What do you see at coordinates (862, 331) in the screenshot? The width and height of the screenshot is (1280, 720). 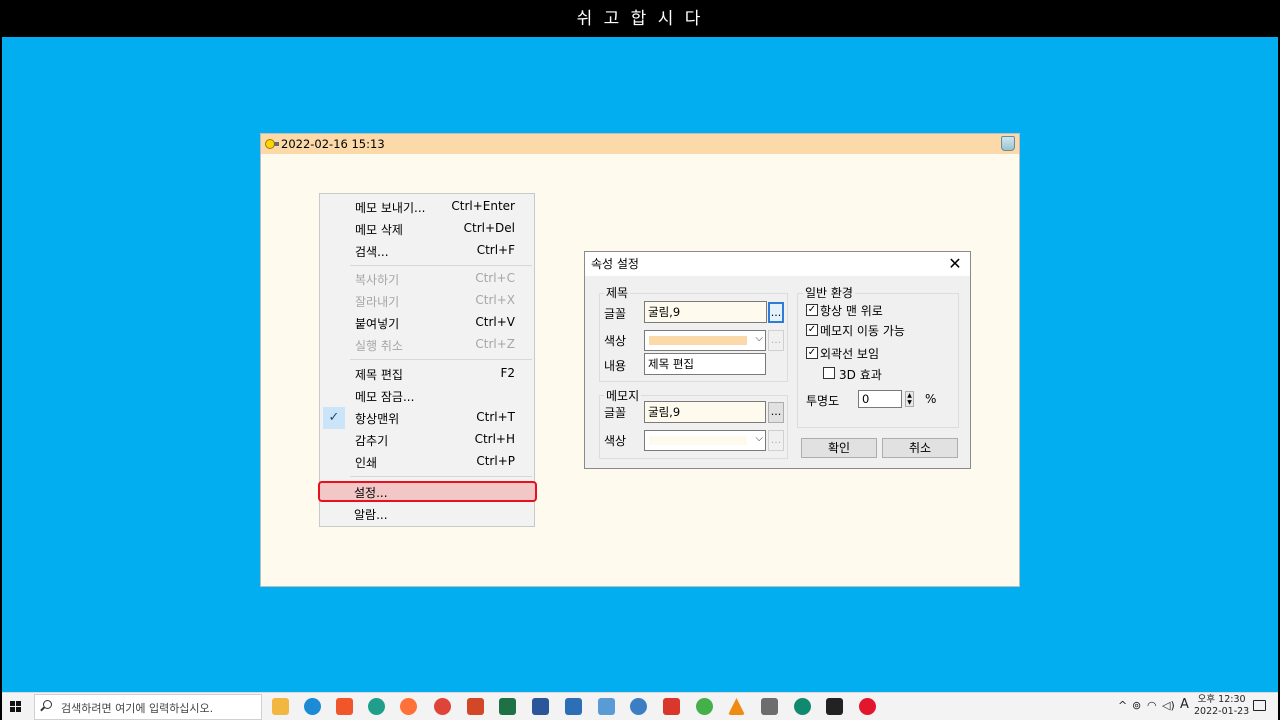 I see `movable-label: 메모지 이동 가능` at bounding box center [862, 331].